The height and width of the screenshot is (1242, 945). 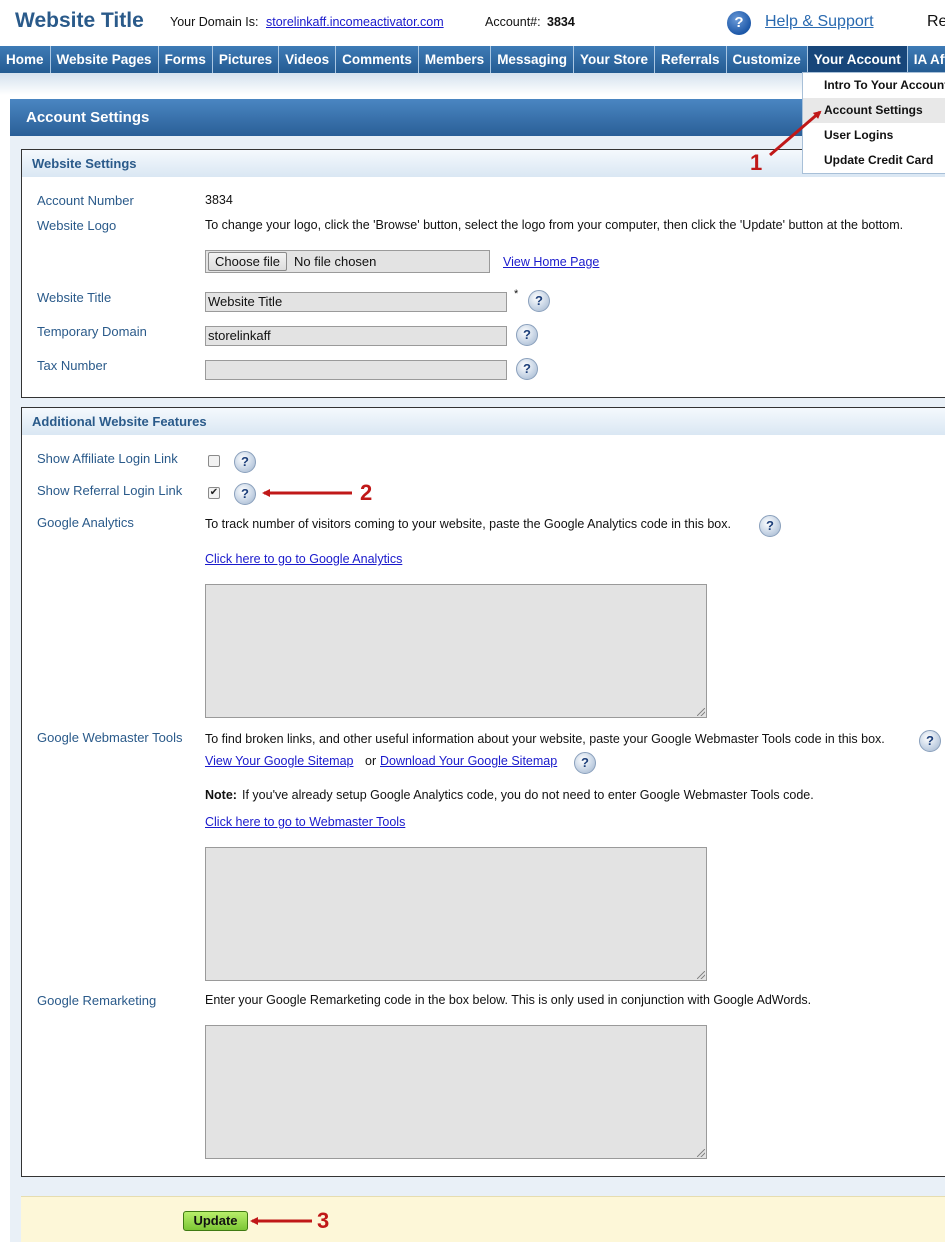 What do you see at coordinates (85, 522) in the screenshot?
I see `google-analytics-label: Google Analytics` at bounding box center [85, 522].